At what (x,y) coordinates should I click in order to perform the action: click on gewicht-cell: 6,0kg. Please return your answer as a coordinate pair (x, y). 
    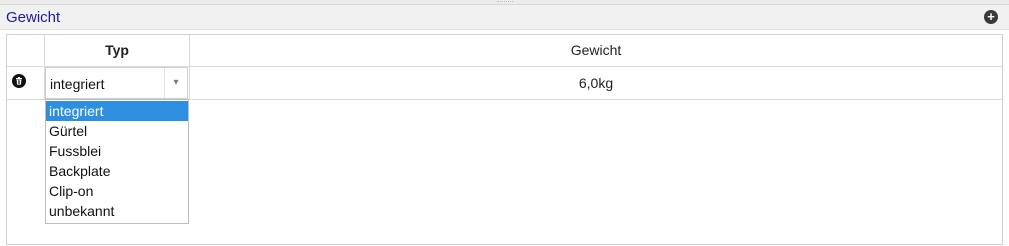
    Looking at the image, I should click on (596, 83).